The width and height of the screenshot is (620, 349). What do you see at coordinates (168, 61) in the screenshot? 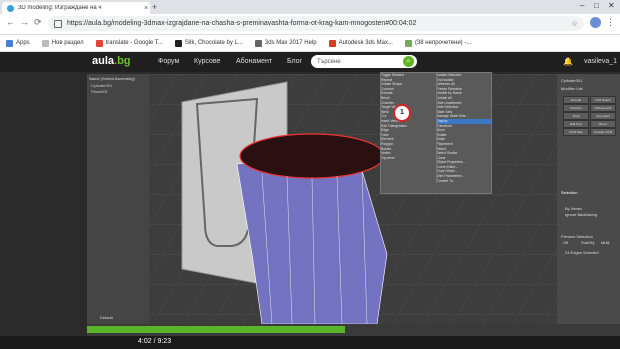
I see `nav-forum: Форум` at bounding box center [168, 61].